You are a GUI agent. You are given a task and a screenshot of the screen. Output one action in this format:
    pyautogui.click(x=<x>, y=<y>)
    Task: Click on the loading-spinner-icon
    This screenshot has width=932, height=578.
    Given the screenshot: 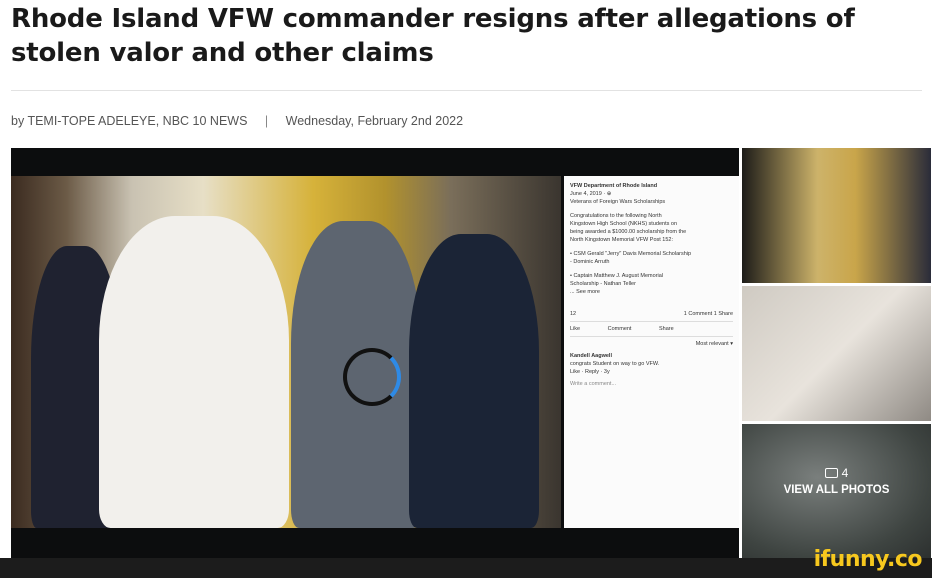 What is the action you would take?
    pyautogui.click(x=372, y=377)
    